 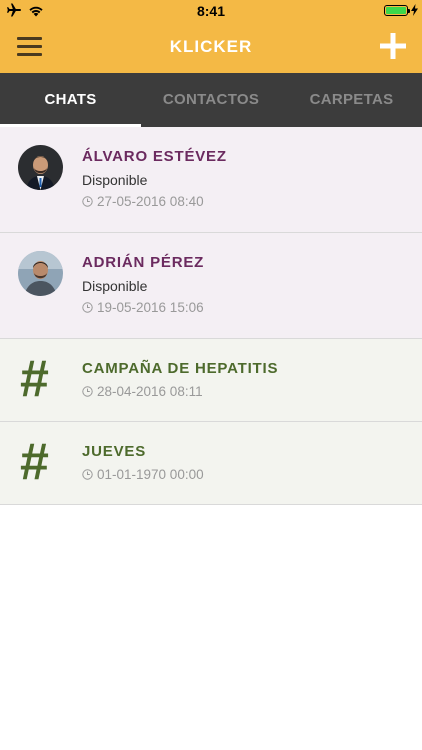 I want to click on status-bar: 8:41, so click(x=211, y=11).